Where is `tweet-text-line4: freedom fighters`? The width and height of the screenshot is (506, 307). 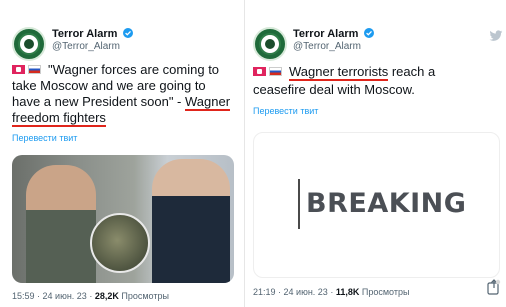 tweet-text-line4: freedom fighters is located at coordinates (59, 118).